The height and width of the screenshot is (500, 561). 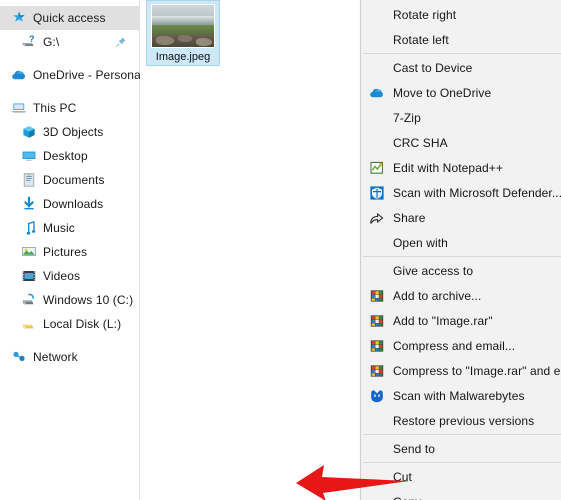 I want to click on pictures-icon, so click(x=28, y=252).